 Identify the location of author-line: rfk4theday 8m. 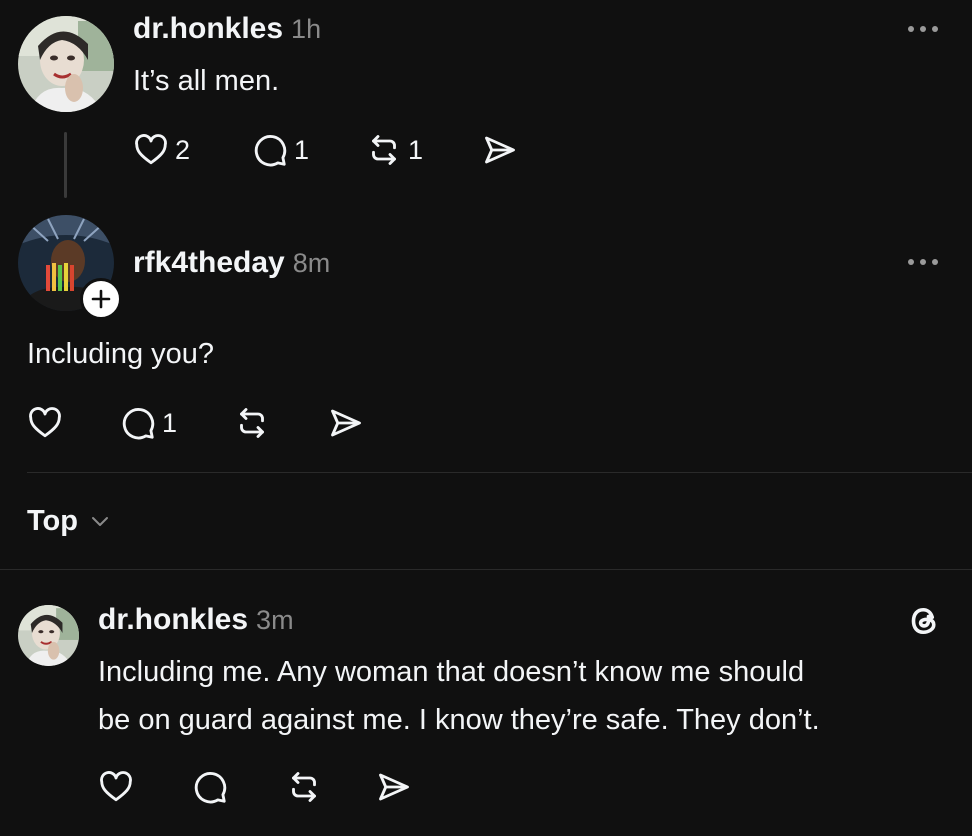
(231, 263).